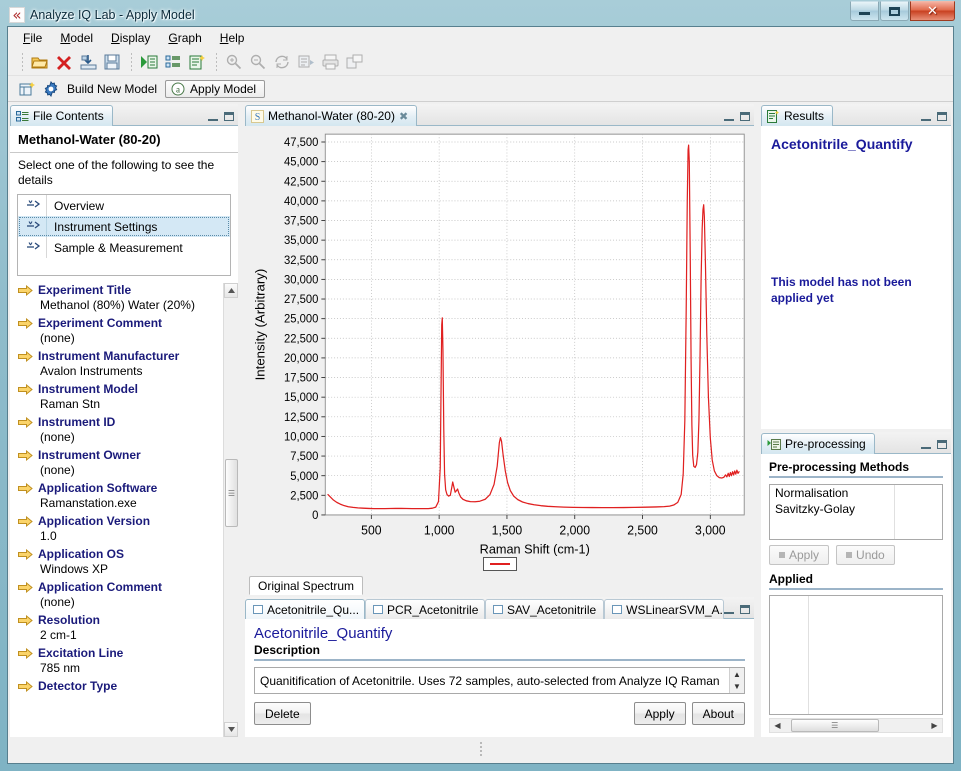 Image resolution: width=961 pixels, height=771 pixels. I want to click on description-spinner: ▲ ▼, so click(736, 680).